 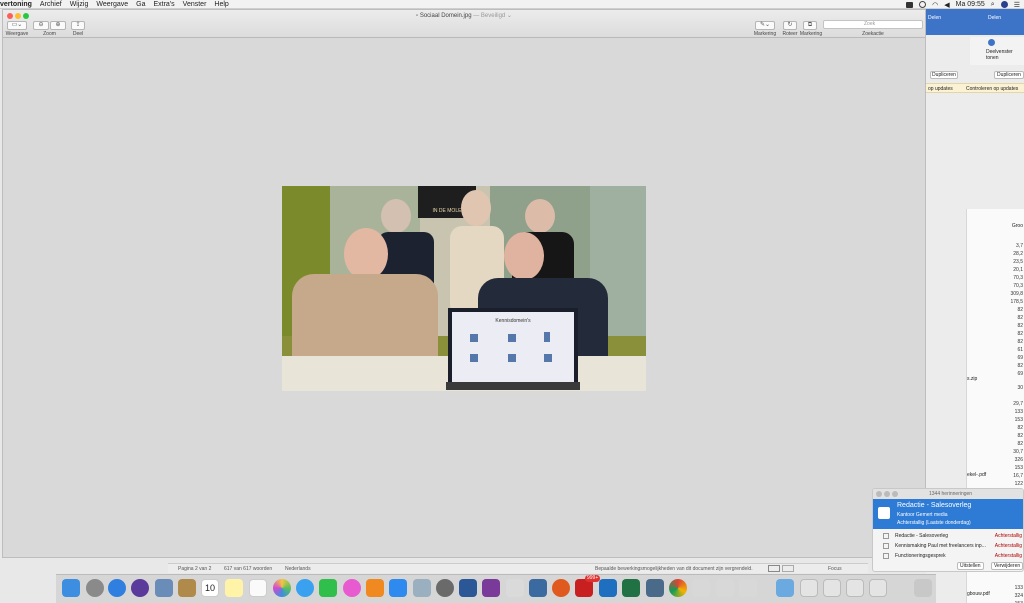 I want to click on notification-zoom-button, so click(x=895, y=494).